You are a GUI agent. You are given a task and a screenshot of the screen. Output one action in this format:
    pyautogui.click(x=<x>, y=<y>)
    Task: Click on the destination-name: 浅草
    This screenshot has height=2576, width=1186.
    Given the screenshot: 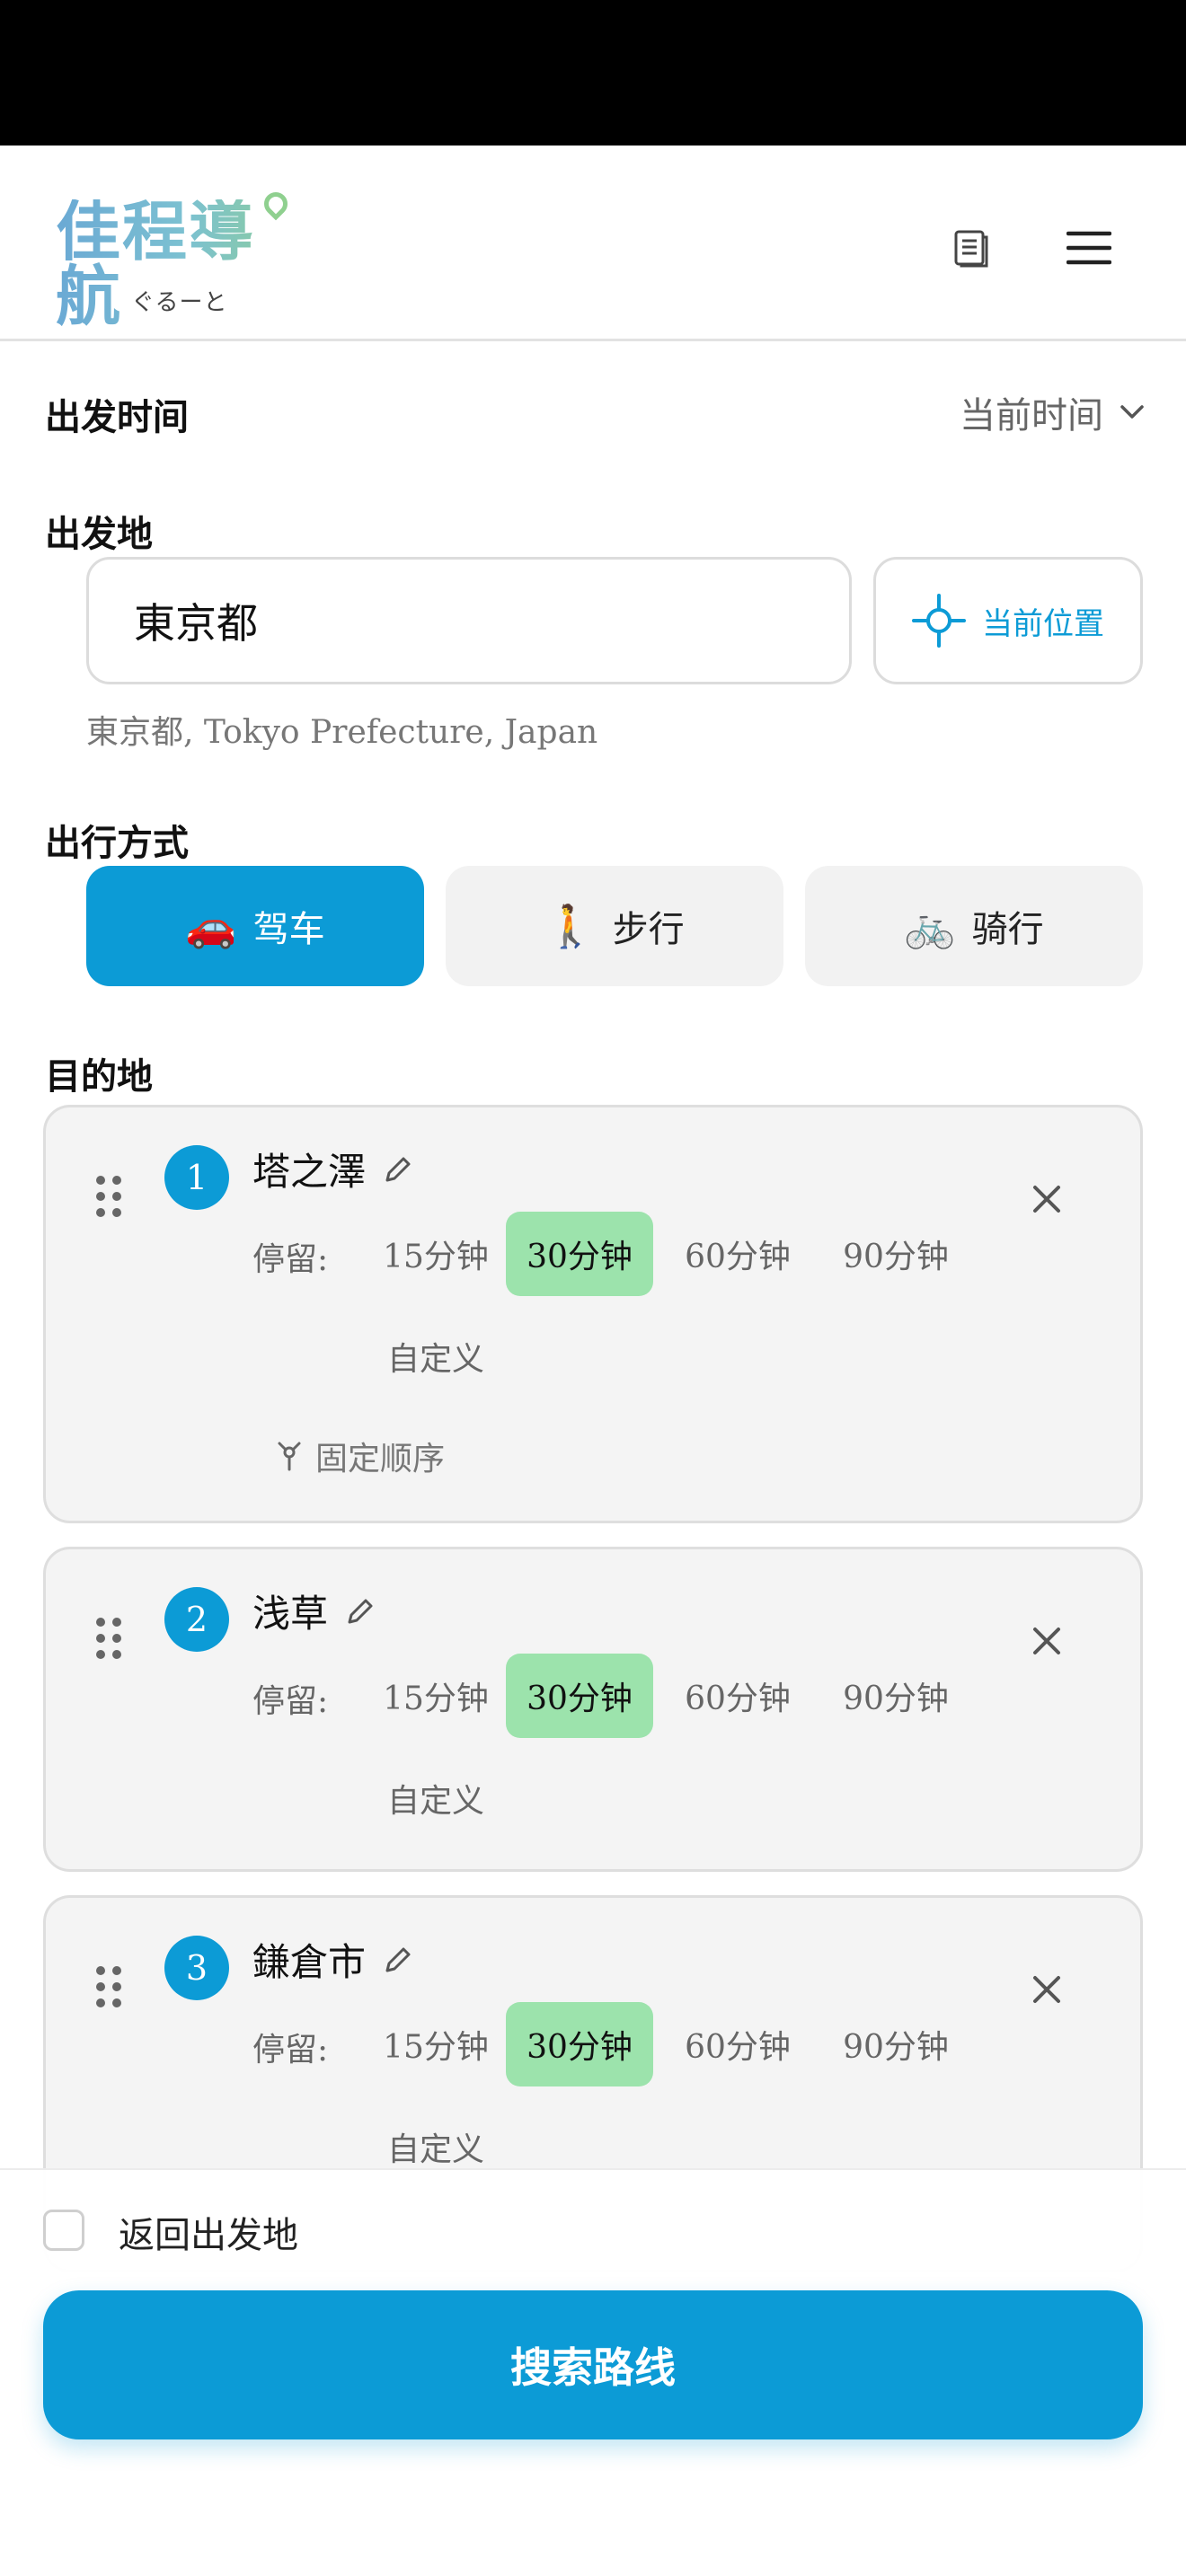 What is the action you would take?
    pyautogui.click(x=314, y=1611)
    